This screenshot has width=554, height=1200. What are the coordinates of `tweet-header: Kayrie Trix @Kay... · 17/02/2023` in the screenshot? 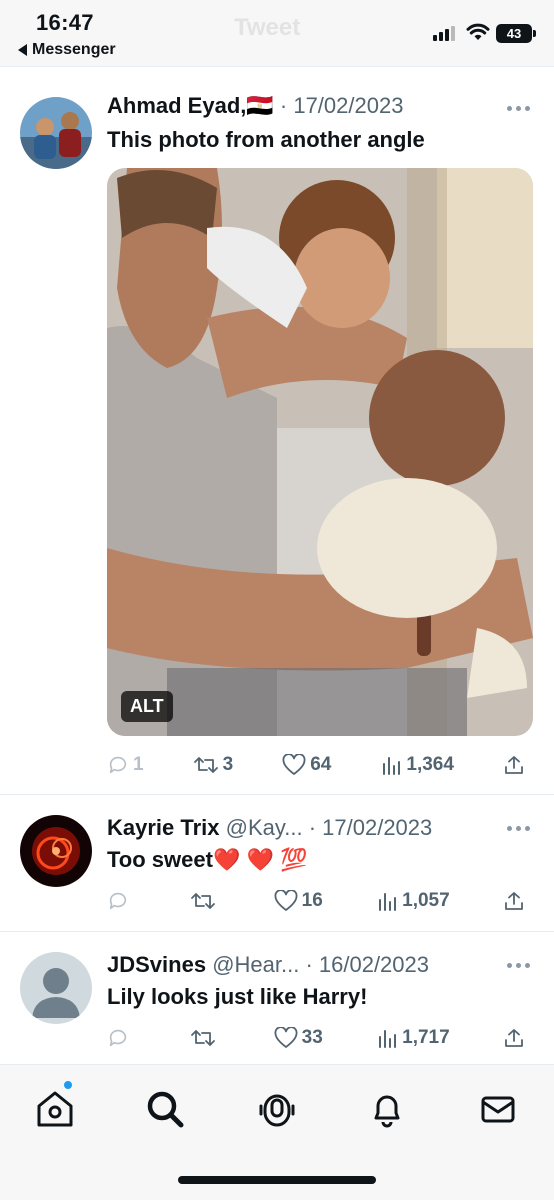 It's located at (269, 828).